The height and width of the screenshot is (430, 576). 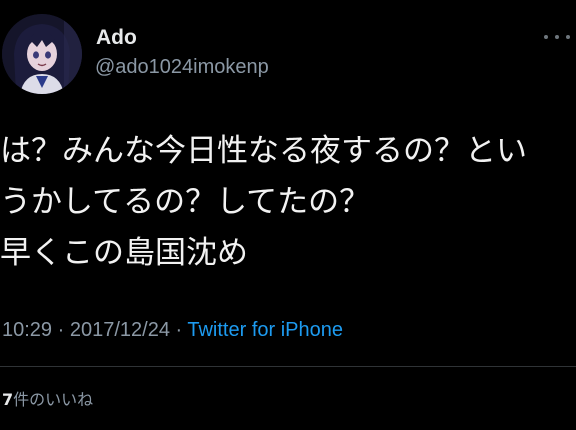 I want to click on likes-link: 7件のいいね, so click(x=47, y=398).